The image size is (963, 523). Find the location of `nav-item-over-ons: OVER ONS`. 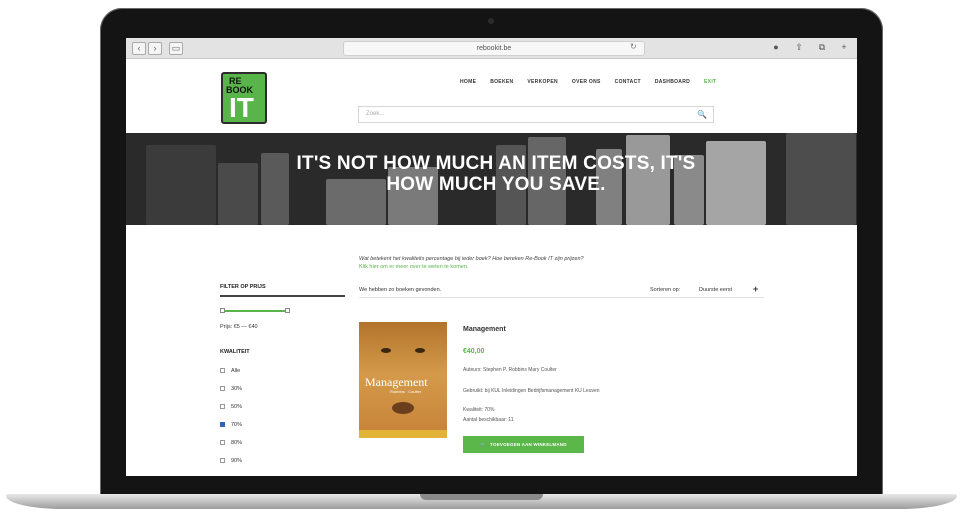

nav-item-over-ons: OVER ONS is located at coordinates (586, 82).